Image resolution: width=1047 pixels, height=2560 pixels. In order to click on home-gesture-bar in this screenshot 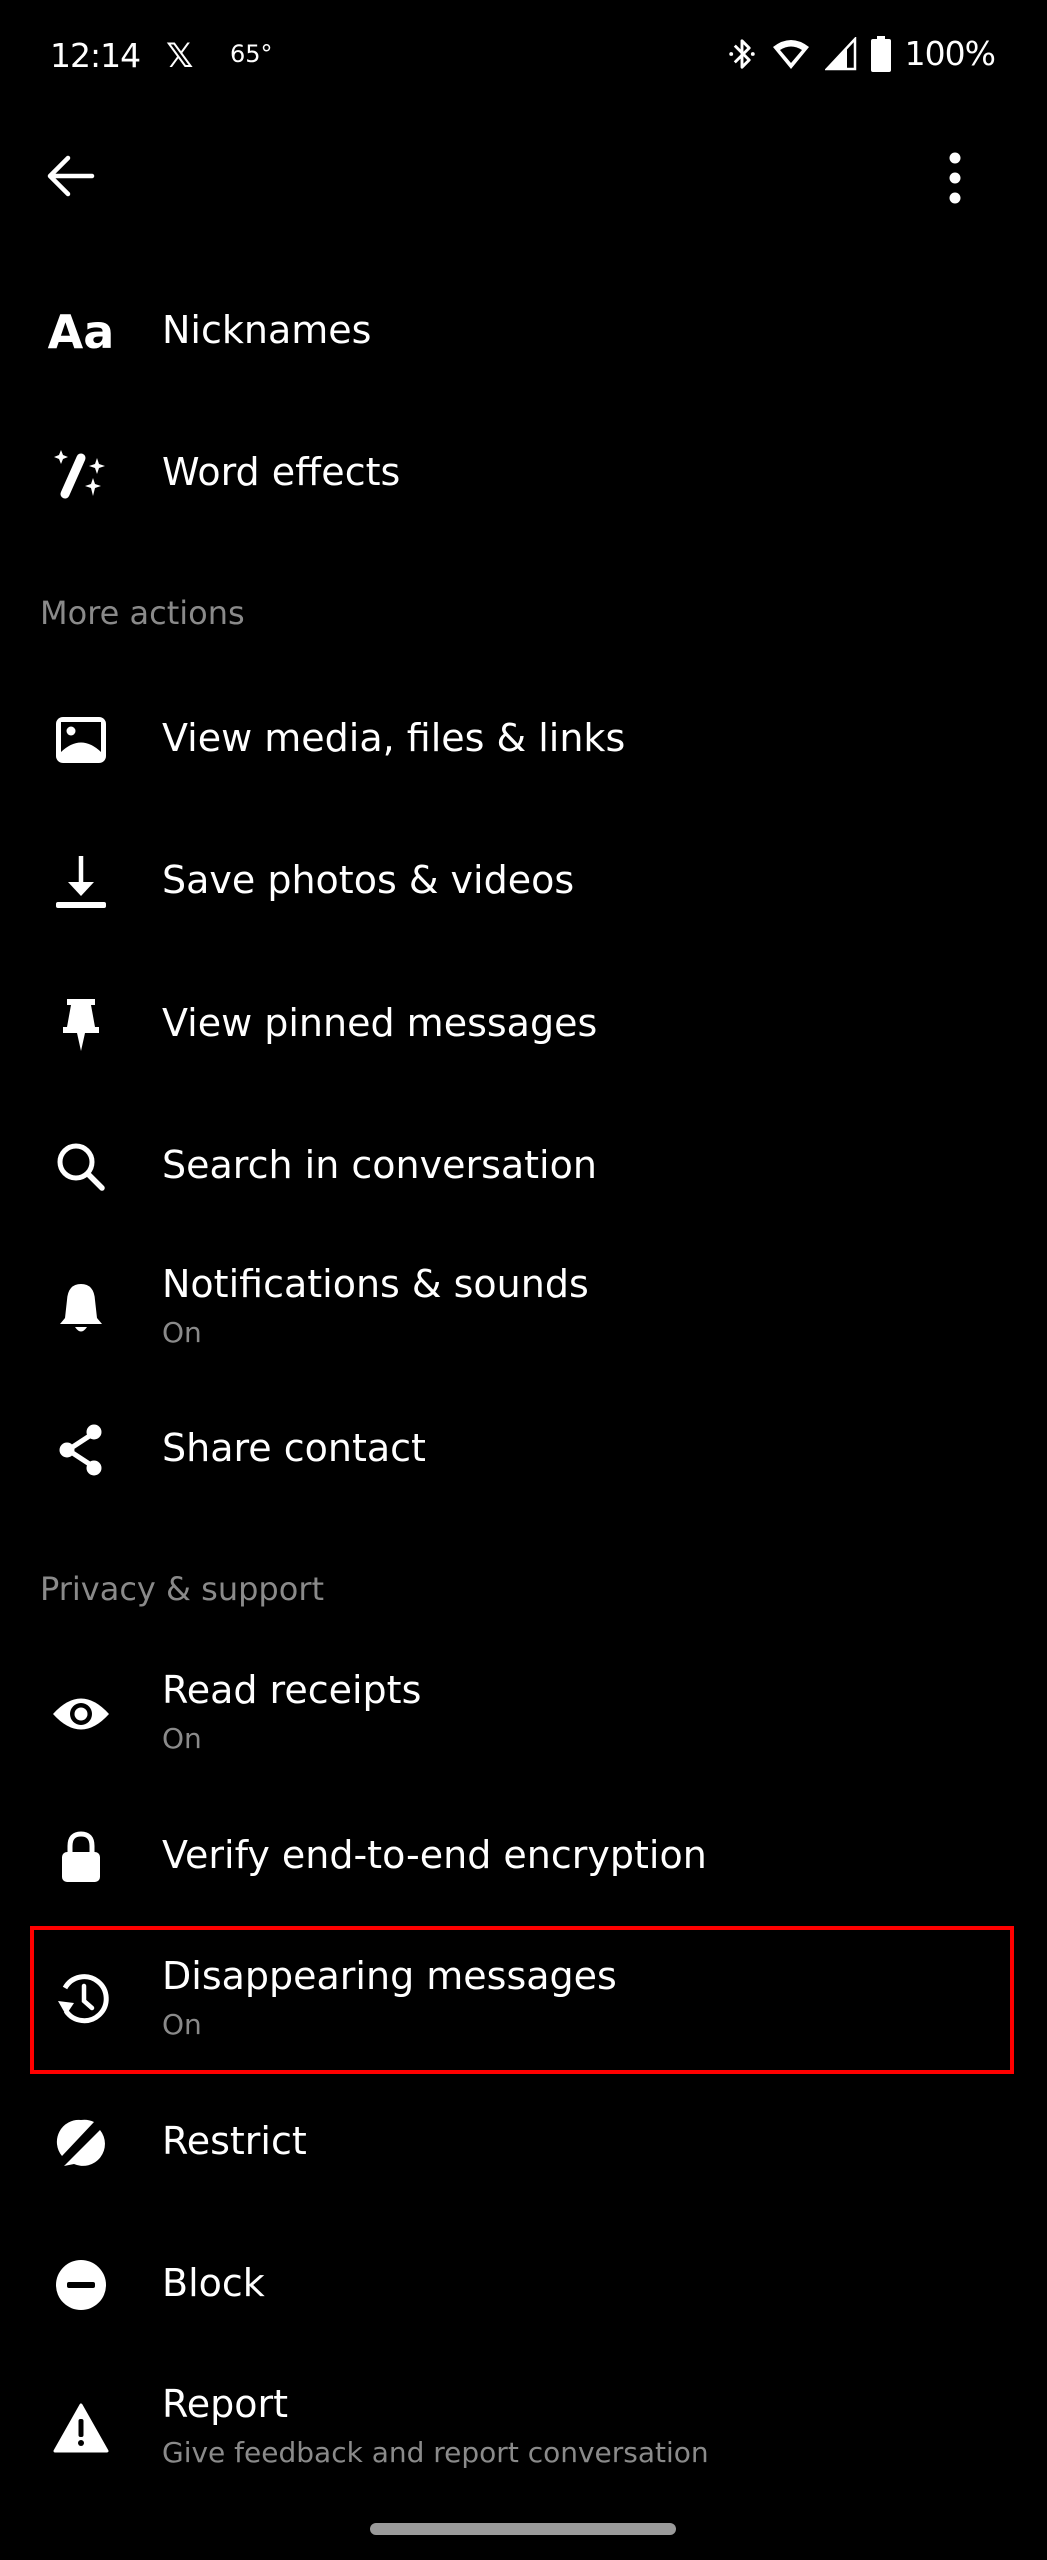, I will do `click(523, 2529)`.